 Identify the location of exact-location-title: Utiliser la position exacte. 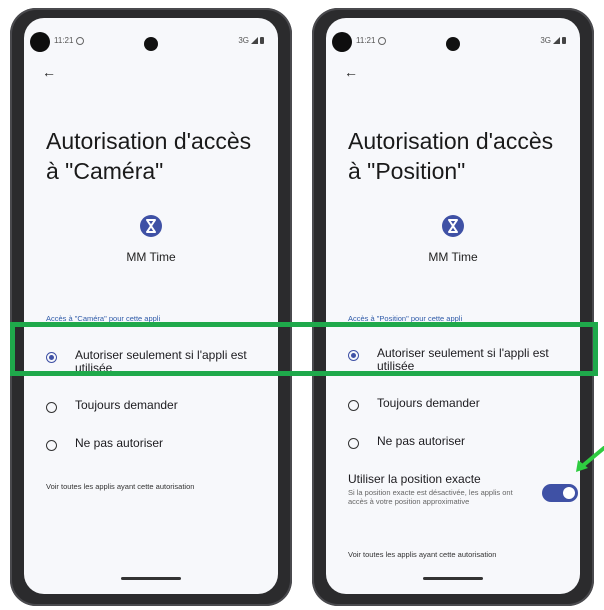
(414, 479).